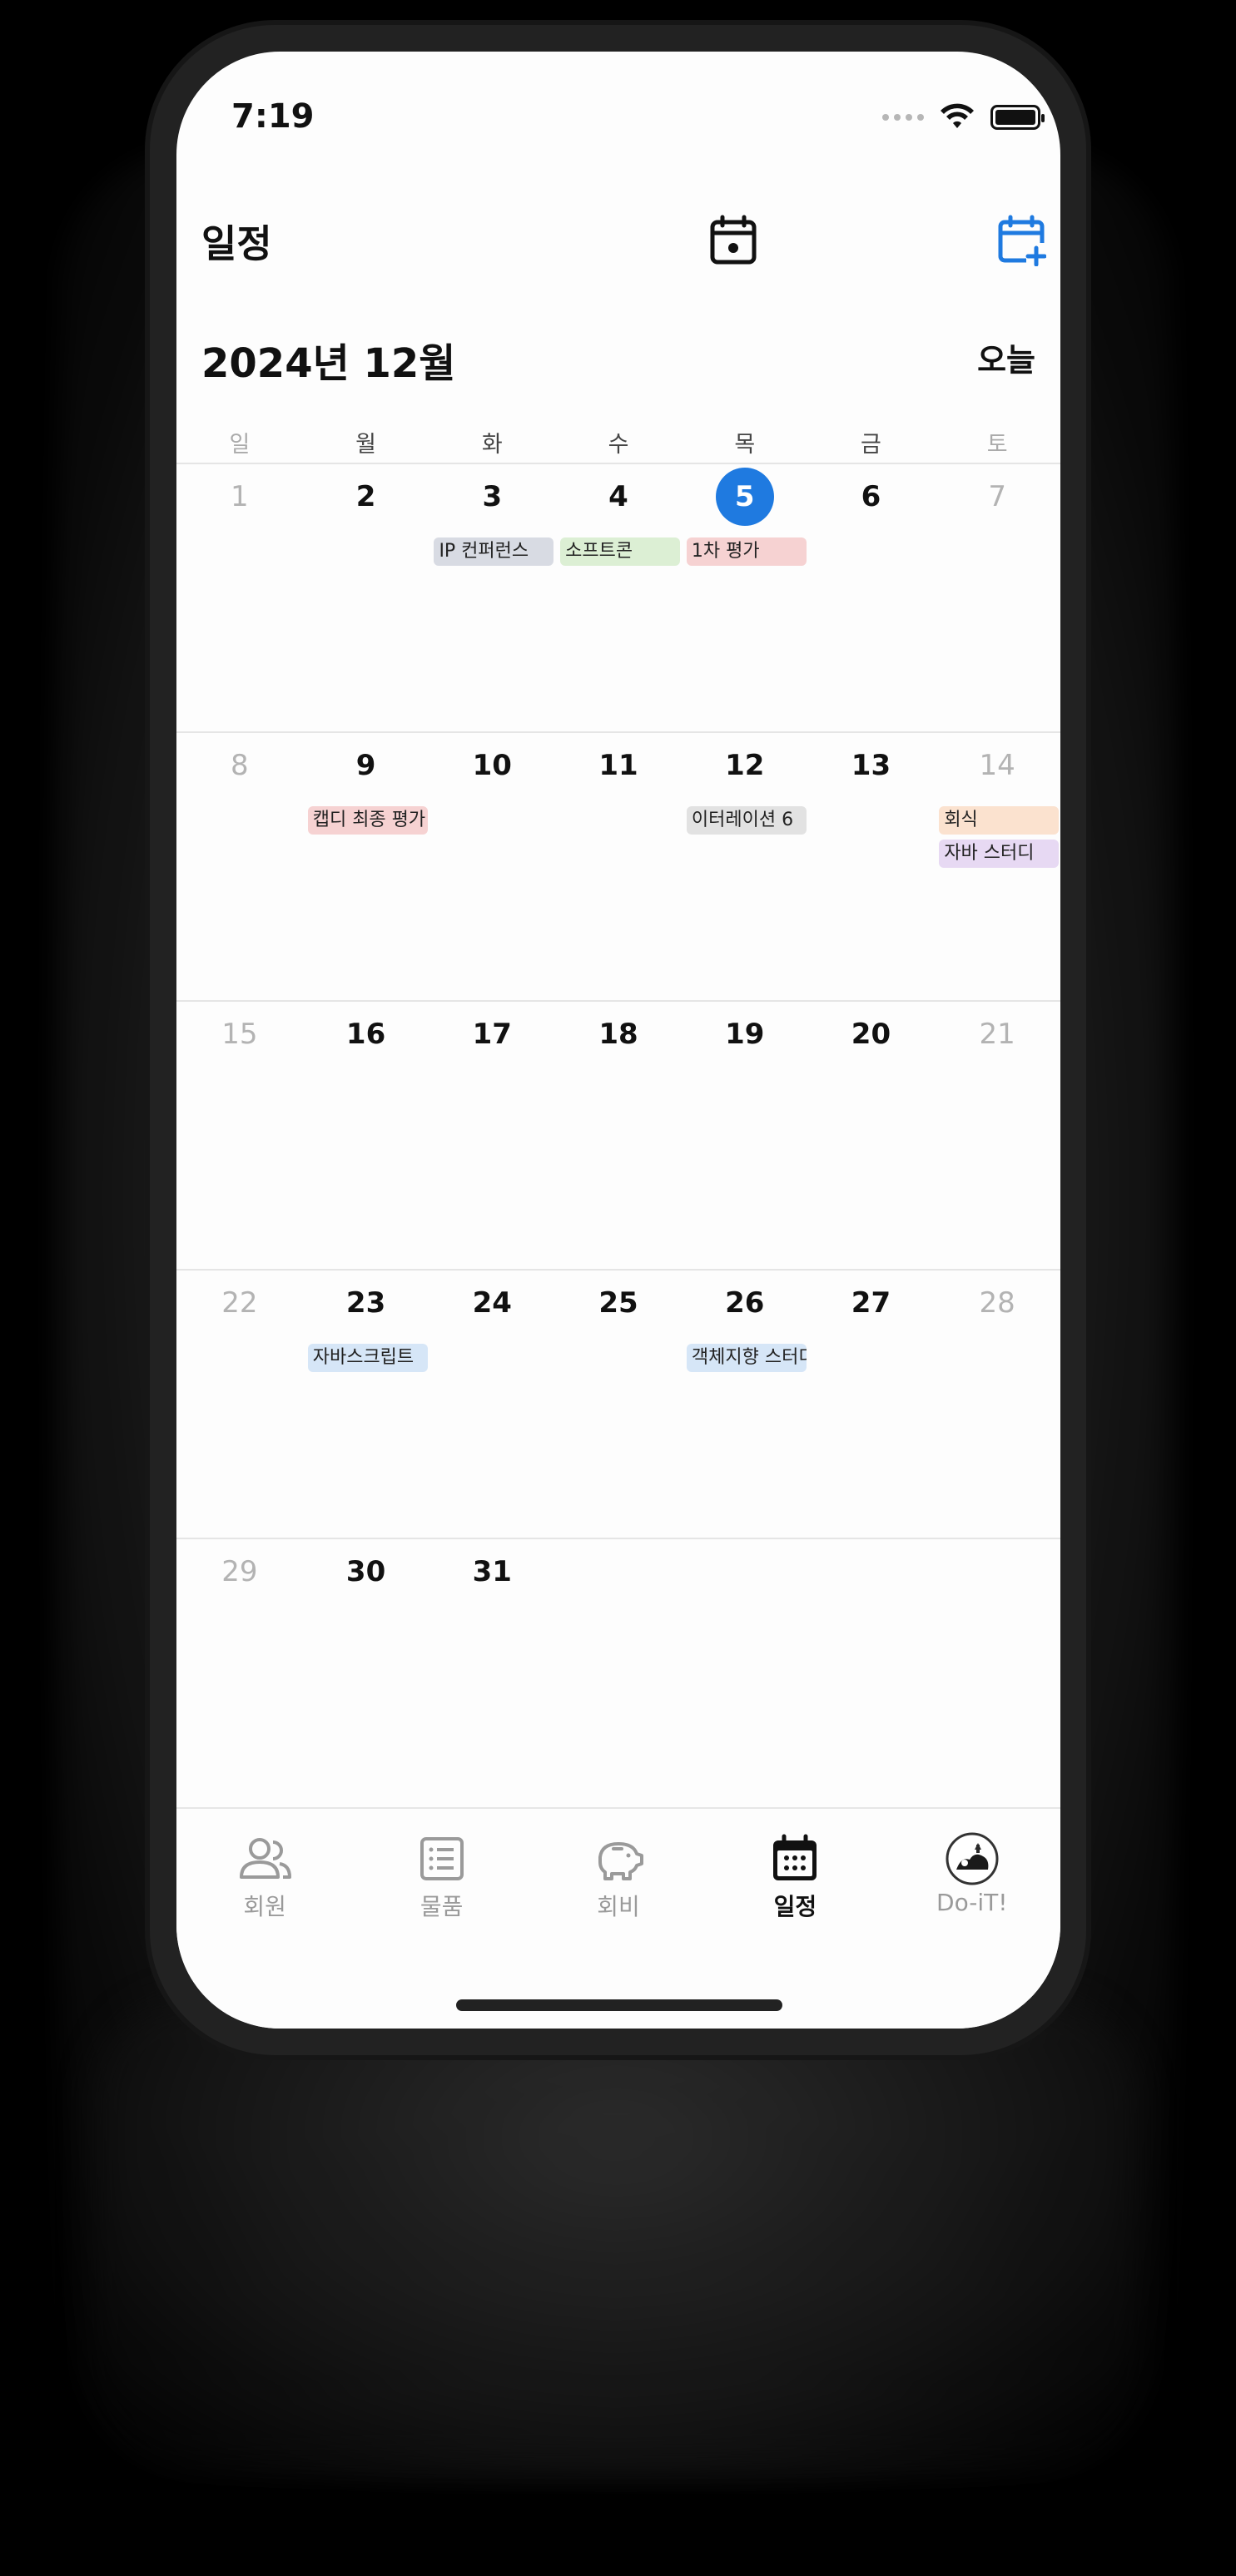  Describe the element at coordinates (620, 551) in the screenshot. I see `event-chip: 소프트콘` at that location.